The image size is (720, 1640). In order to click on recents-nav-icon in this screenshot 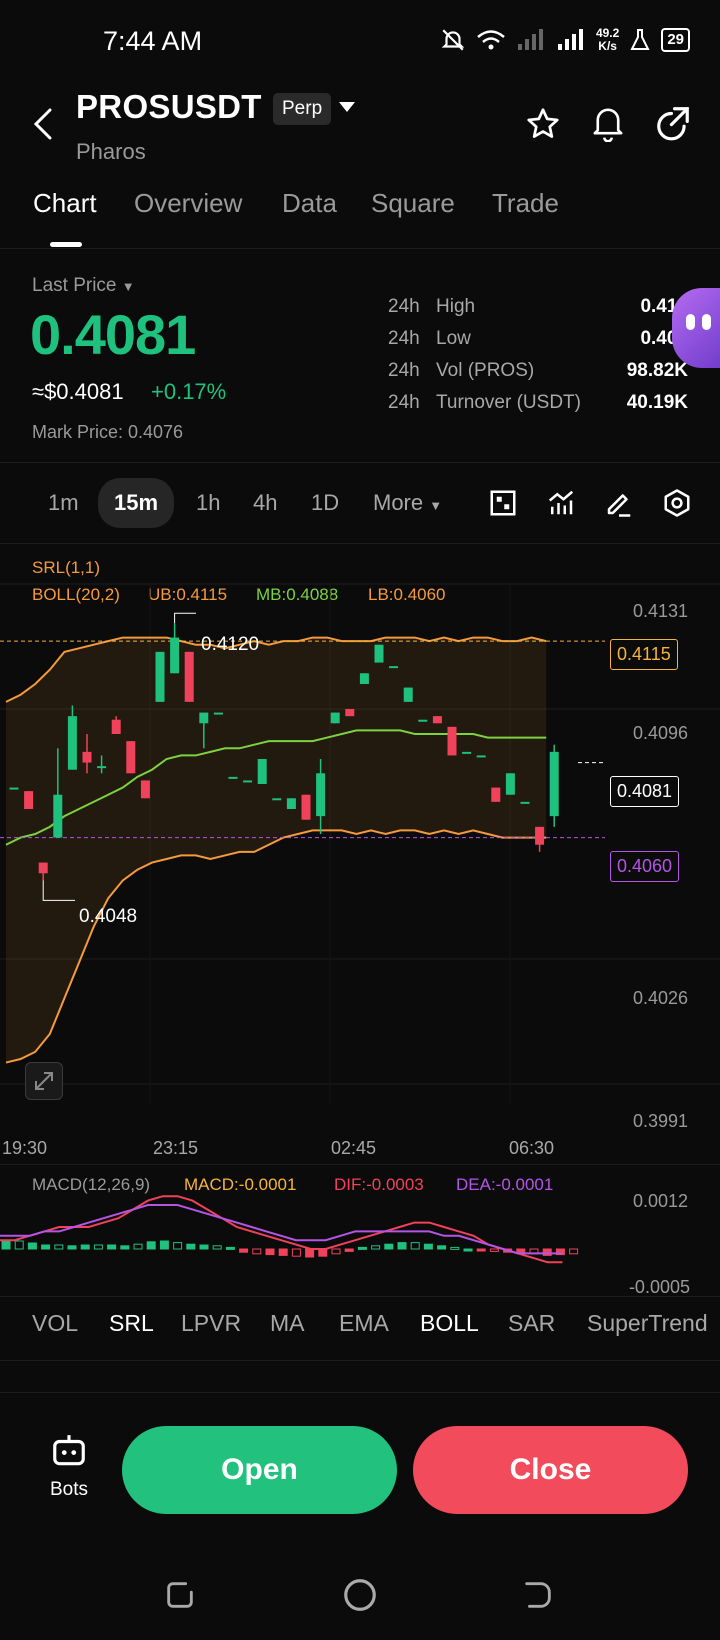, I will do `click(180, 1595)`.